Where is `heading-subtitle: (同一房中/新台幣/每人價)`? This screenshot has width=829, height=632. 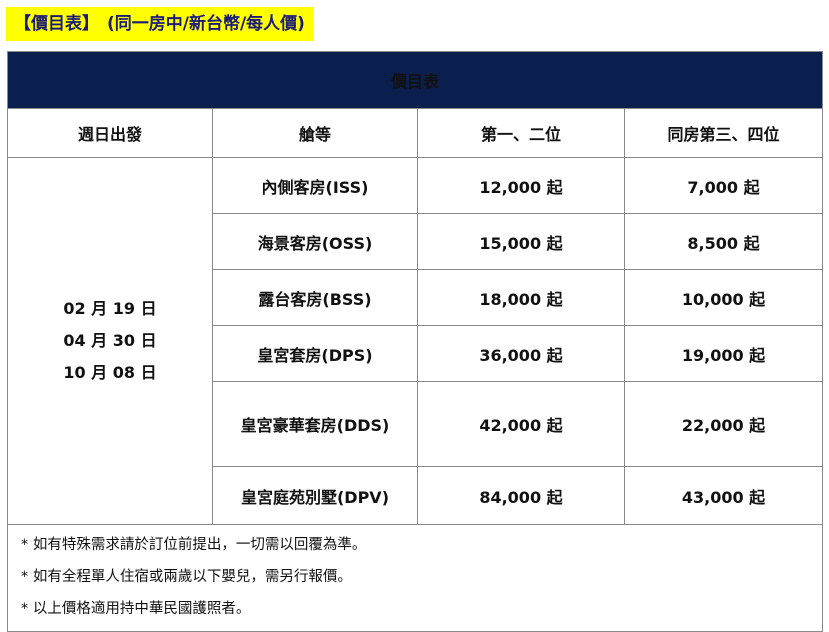
heading-subtitle: (同一房中/新台幣/每人價) is located at coordinates (206, 24).